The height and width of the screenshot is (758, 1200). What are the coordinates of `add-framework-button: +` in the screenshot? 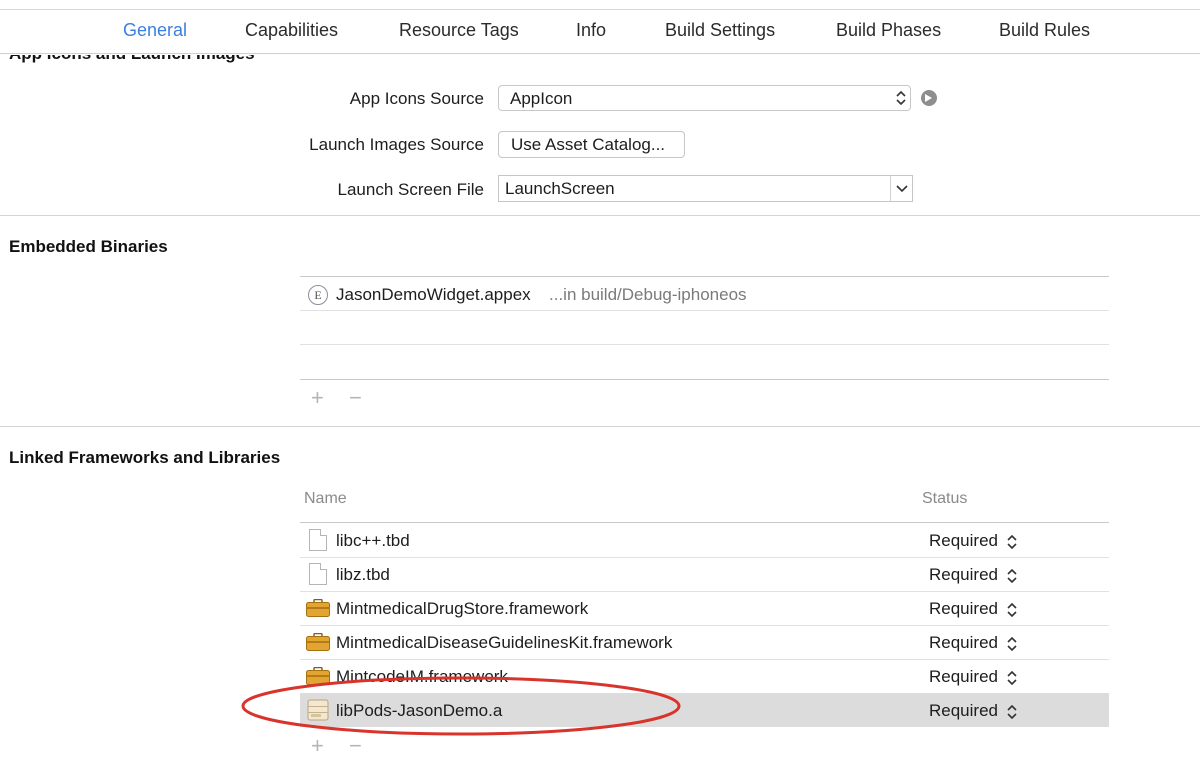 It's located at (317, 745).